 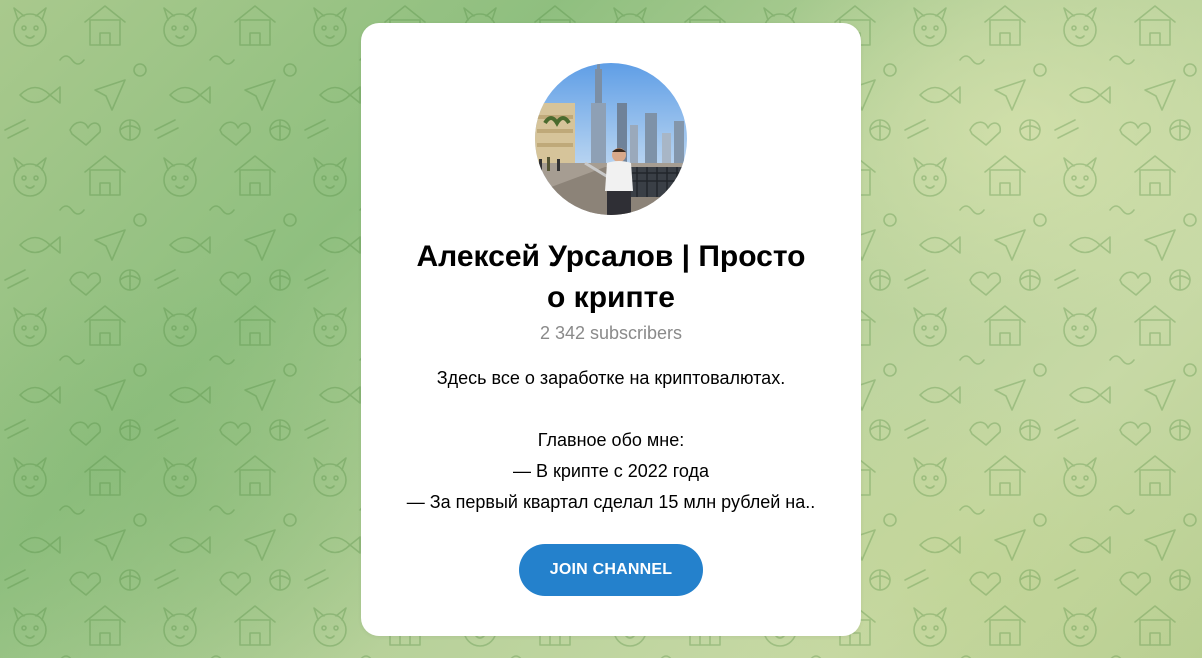 I want to click on channel-title: Алексей Урсалов | Просто о крипте, so click(x=611, y=277).